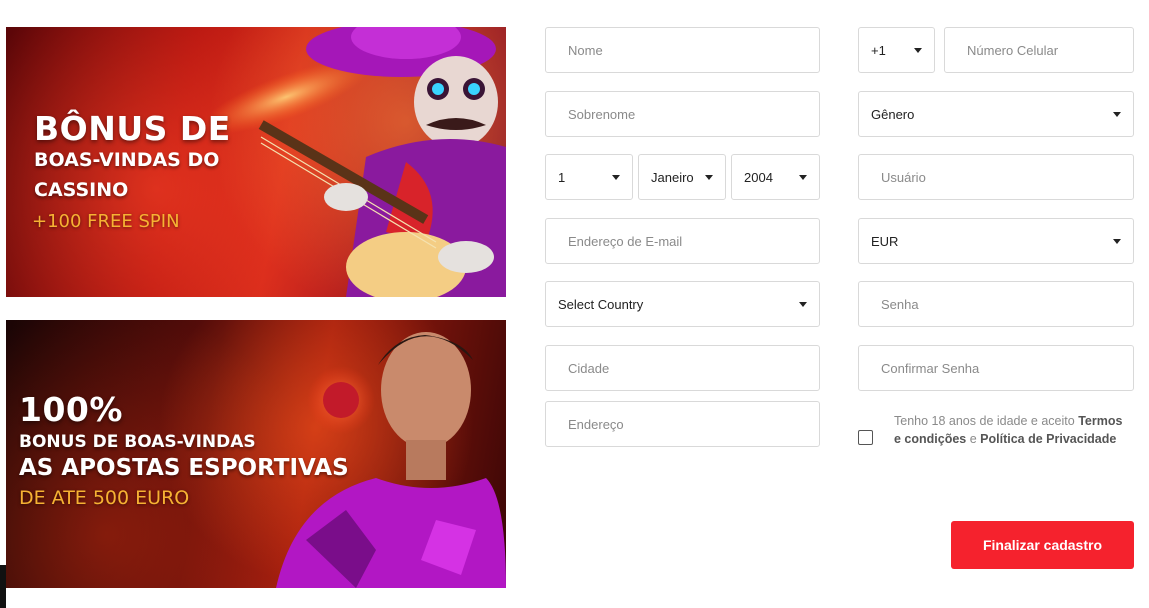  Describe the element at coordinates (391, 460) in the screenshot. I see `football-player-illustration` at that location.